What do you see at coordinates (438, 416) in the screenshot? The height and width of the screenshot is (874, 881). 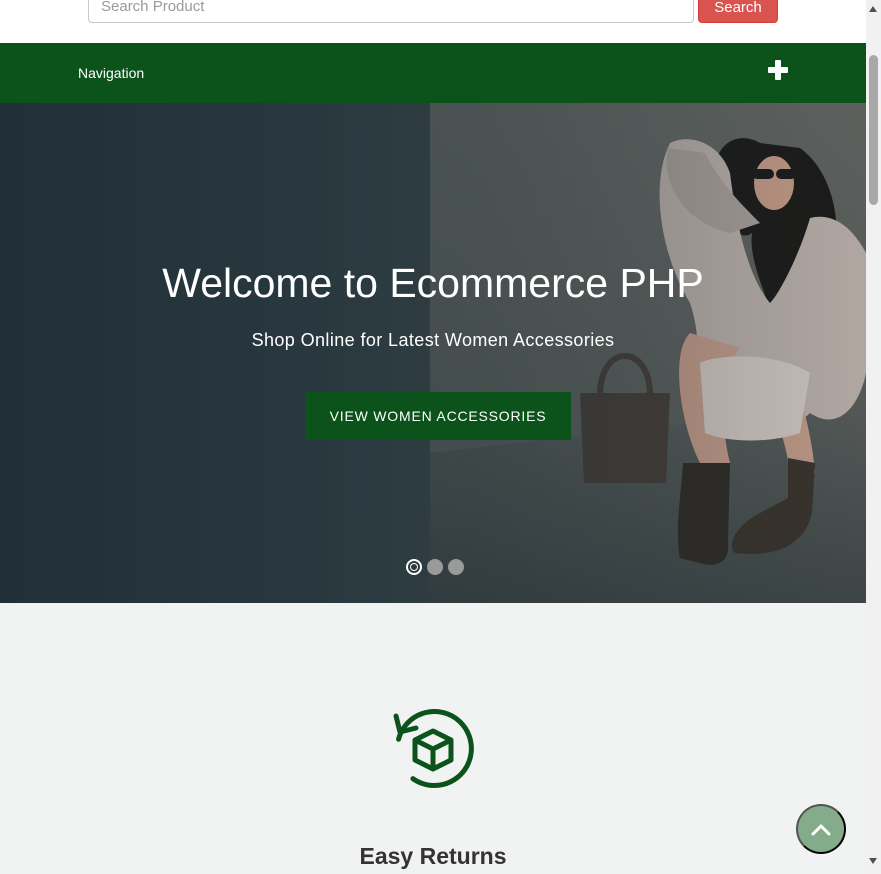 I see `view-women-accessories-button: VIEW WOMEN ACCESSORIES` at bounding box center [438, 416].